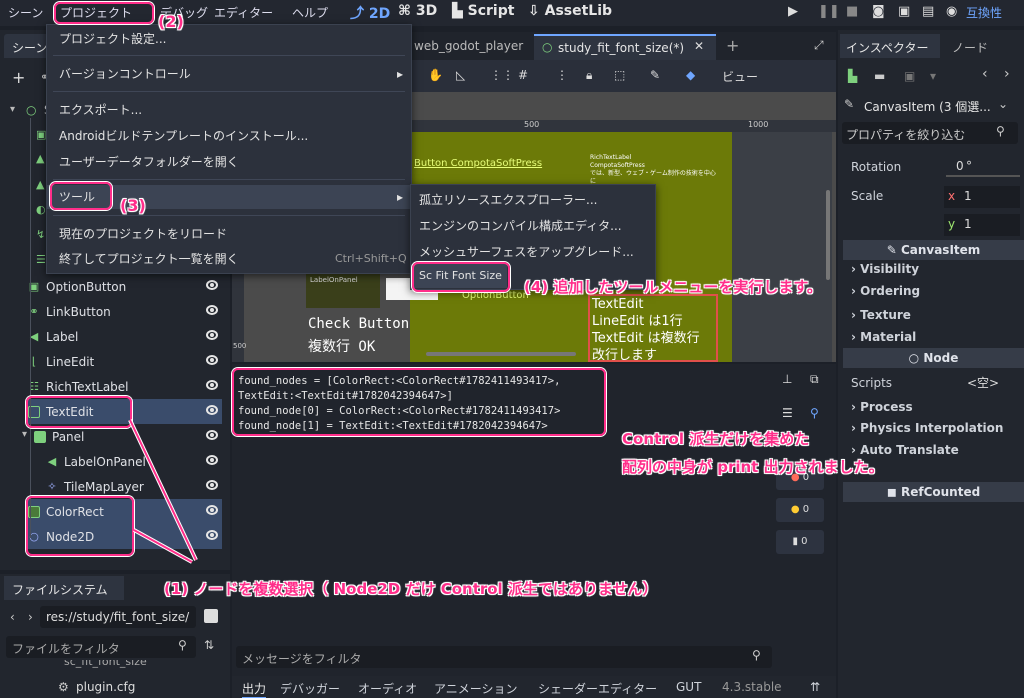 The height and width of the screenshot is (698, 1024). I want to click on callout-arrows, so click(163, 491).